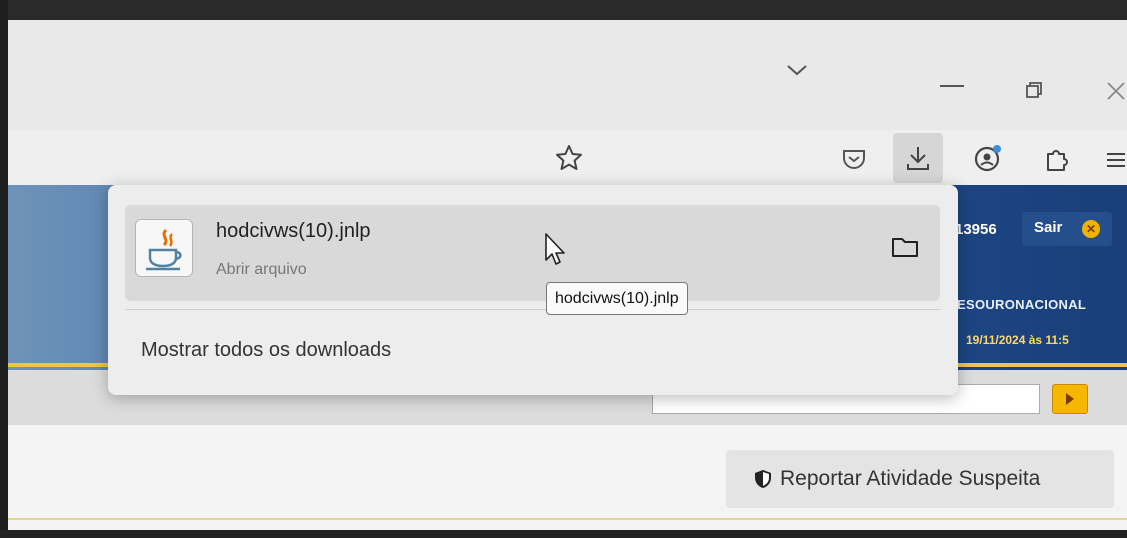  I want to click on download-icon, so click(918, 158).